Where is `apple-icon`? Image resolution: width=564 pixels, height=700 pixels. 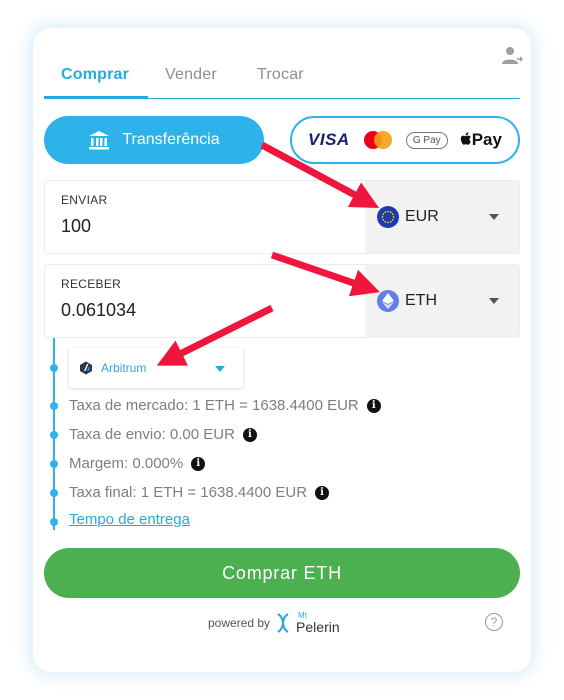 apple-icon is located at coordinates (465, 138).